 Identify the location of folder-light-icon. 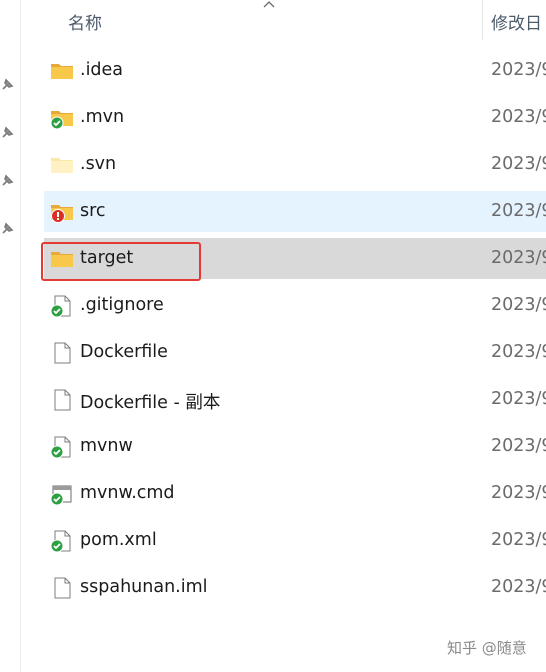
(62, 165).